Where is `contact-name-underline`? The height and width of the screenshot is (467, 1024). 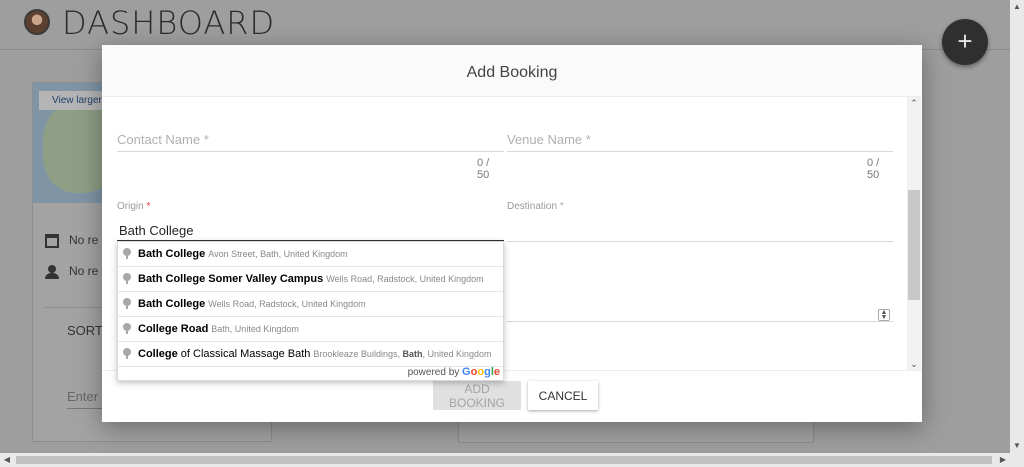 contact-name-underline is located at coordinates (310, 151).